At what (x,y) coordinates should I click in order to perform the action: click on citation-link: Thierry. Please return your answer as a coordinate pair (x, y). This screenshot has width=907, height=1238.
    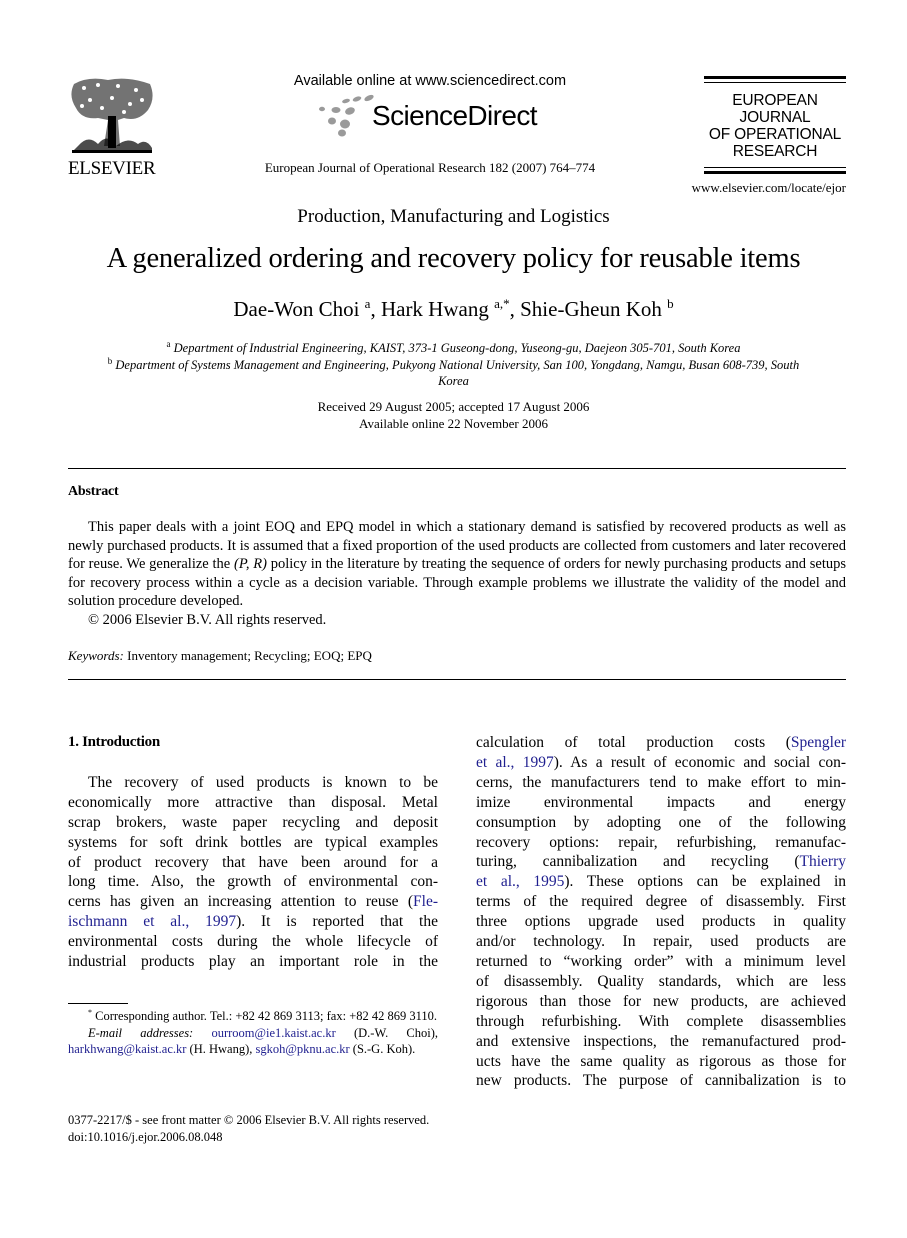
    Looking at the image, I should click on (823, 861).